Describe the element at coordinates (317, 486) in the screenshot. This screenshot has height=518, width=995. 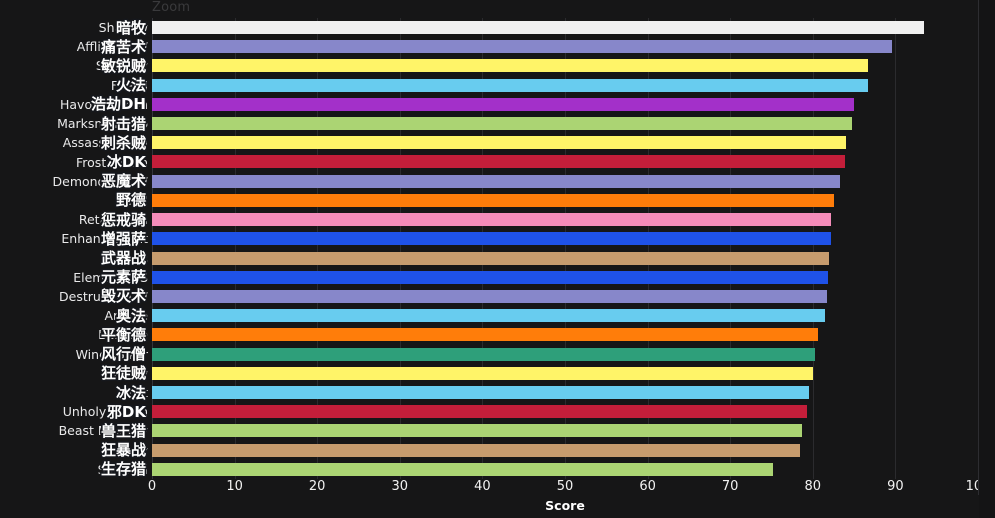
I see `x-tick-label: 20` at that location.